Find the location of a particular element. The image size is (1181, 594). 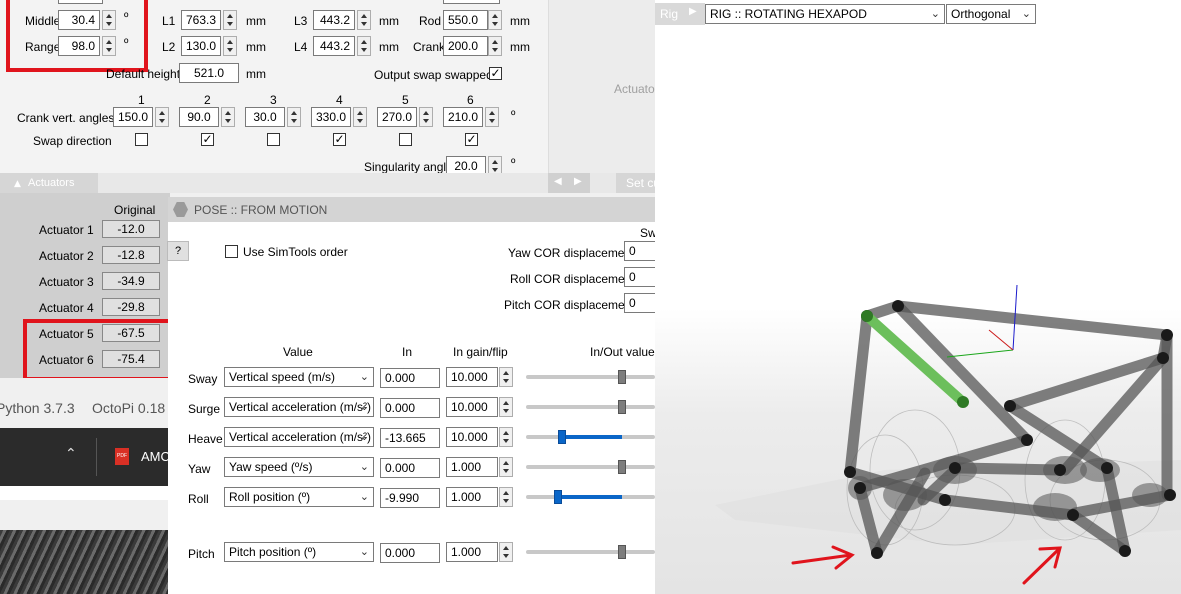

roll-axis-label: Roll is located at coordinates (198, 499).